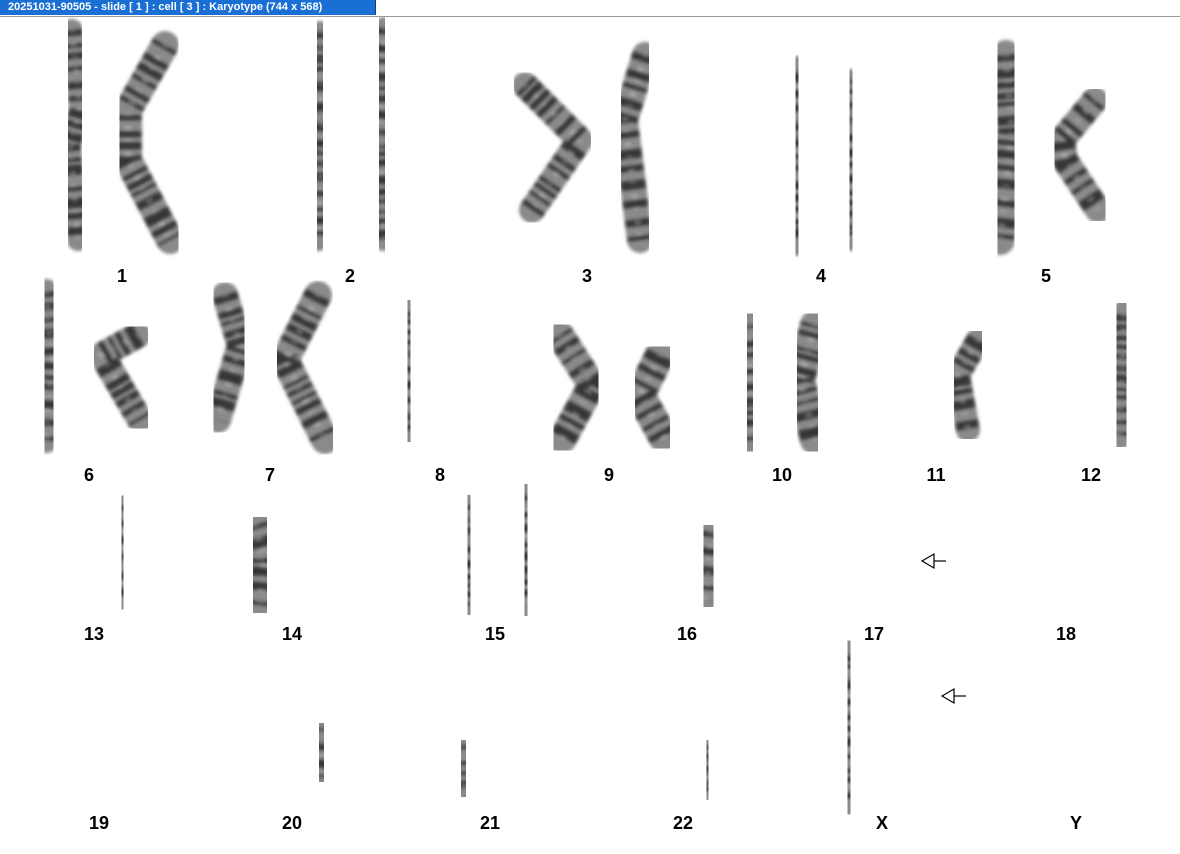  Describe the element at coordinates (881, 727) in the screenshot. I see `chromosome-pair-X` at that location.